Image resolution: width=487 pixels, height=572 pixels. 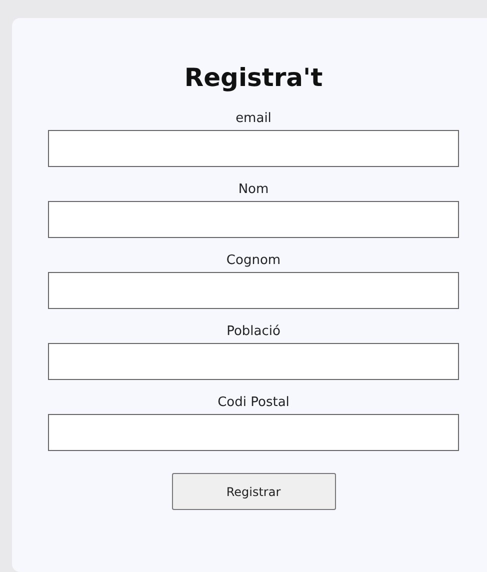 What do you see at coordinates (254, 491) in the screenshot?
I see `submit-button: Registrar` at bounding box center [254, 491].